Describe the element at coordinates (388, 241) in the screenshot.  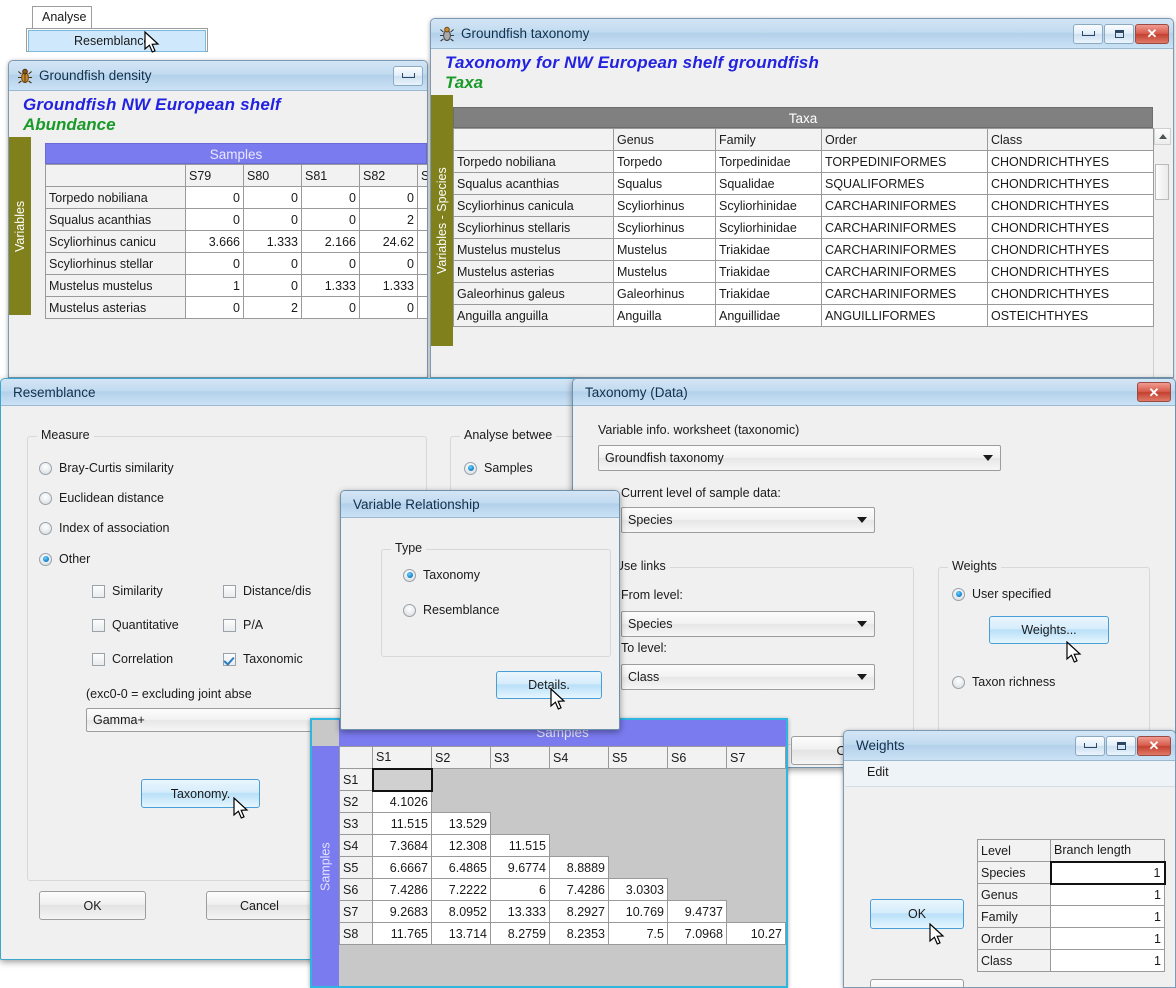
I see `density-cell: 24.62` at that location.